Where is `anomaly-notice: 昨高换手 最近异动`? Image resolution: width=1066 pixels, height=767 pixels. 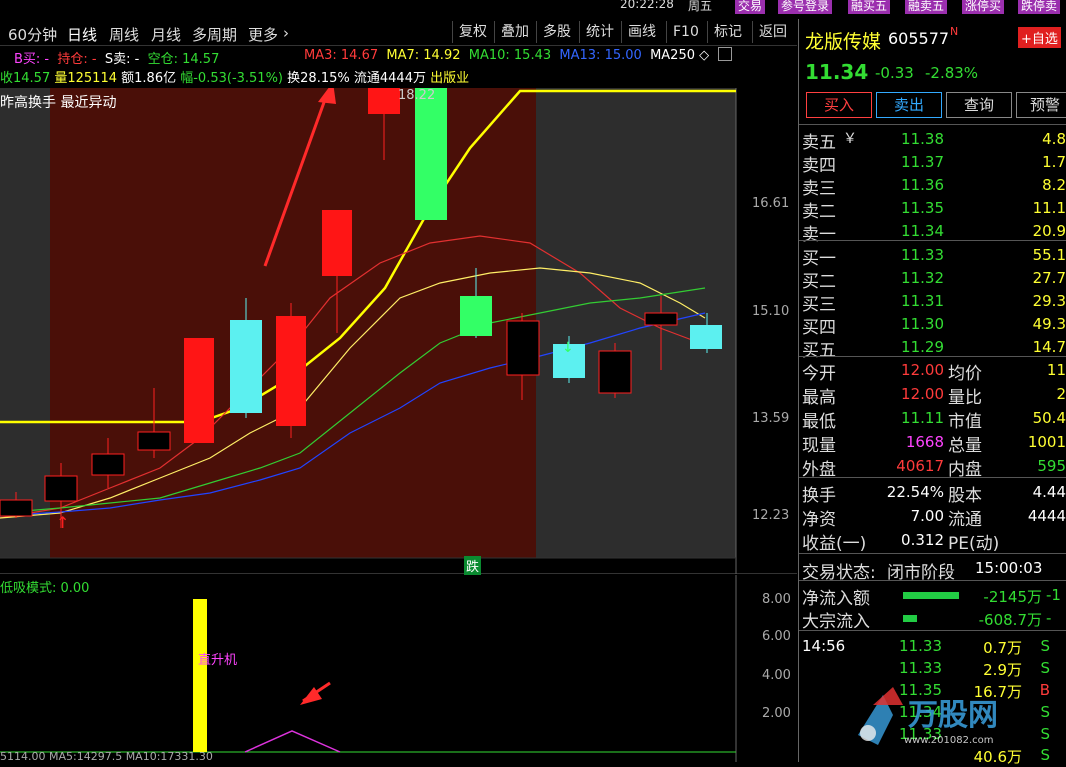
anomaly-notice: 昨高换手 最近异动 is located at coordinates (58, 103).